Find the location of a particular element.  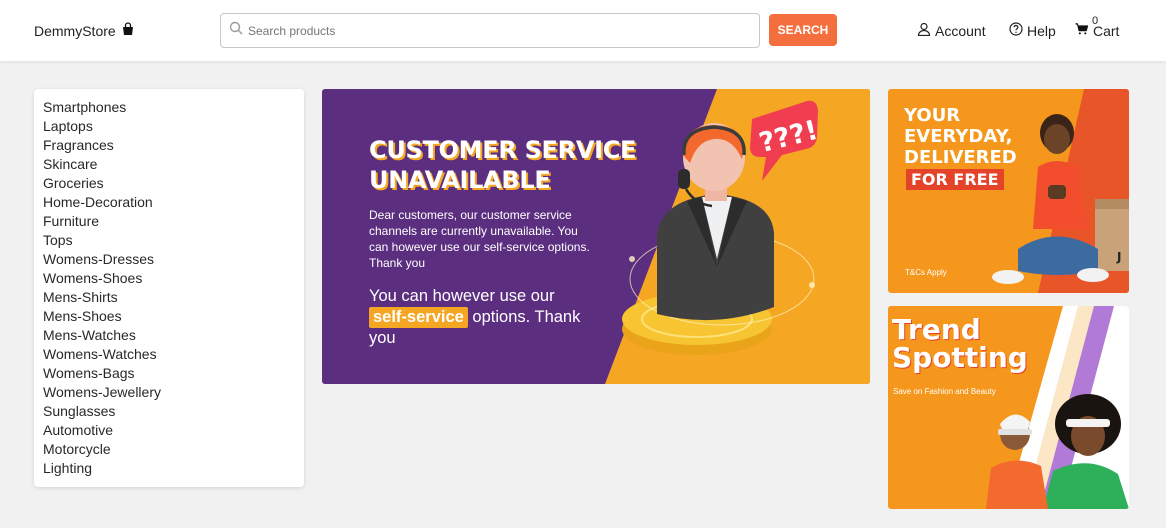

help-link: Help is located at coordinates (1032, 30).